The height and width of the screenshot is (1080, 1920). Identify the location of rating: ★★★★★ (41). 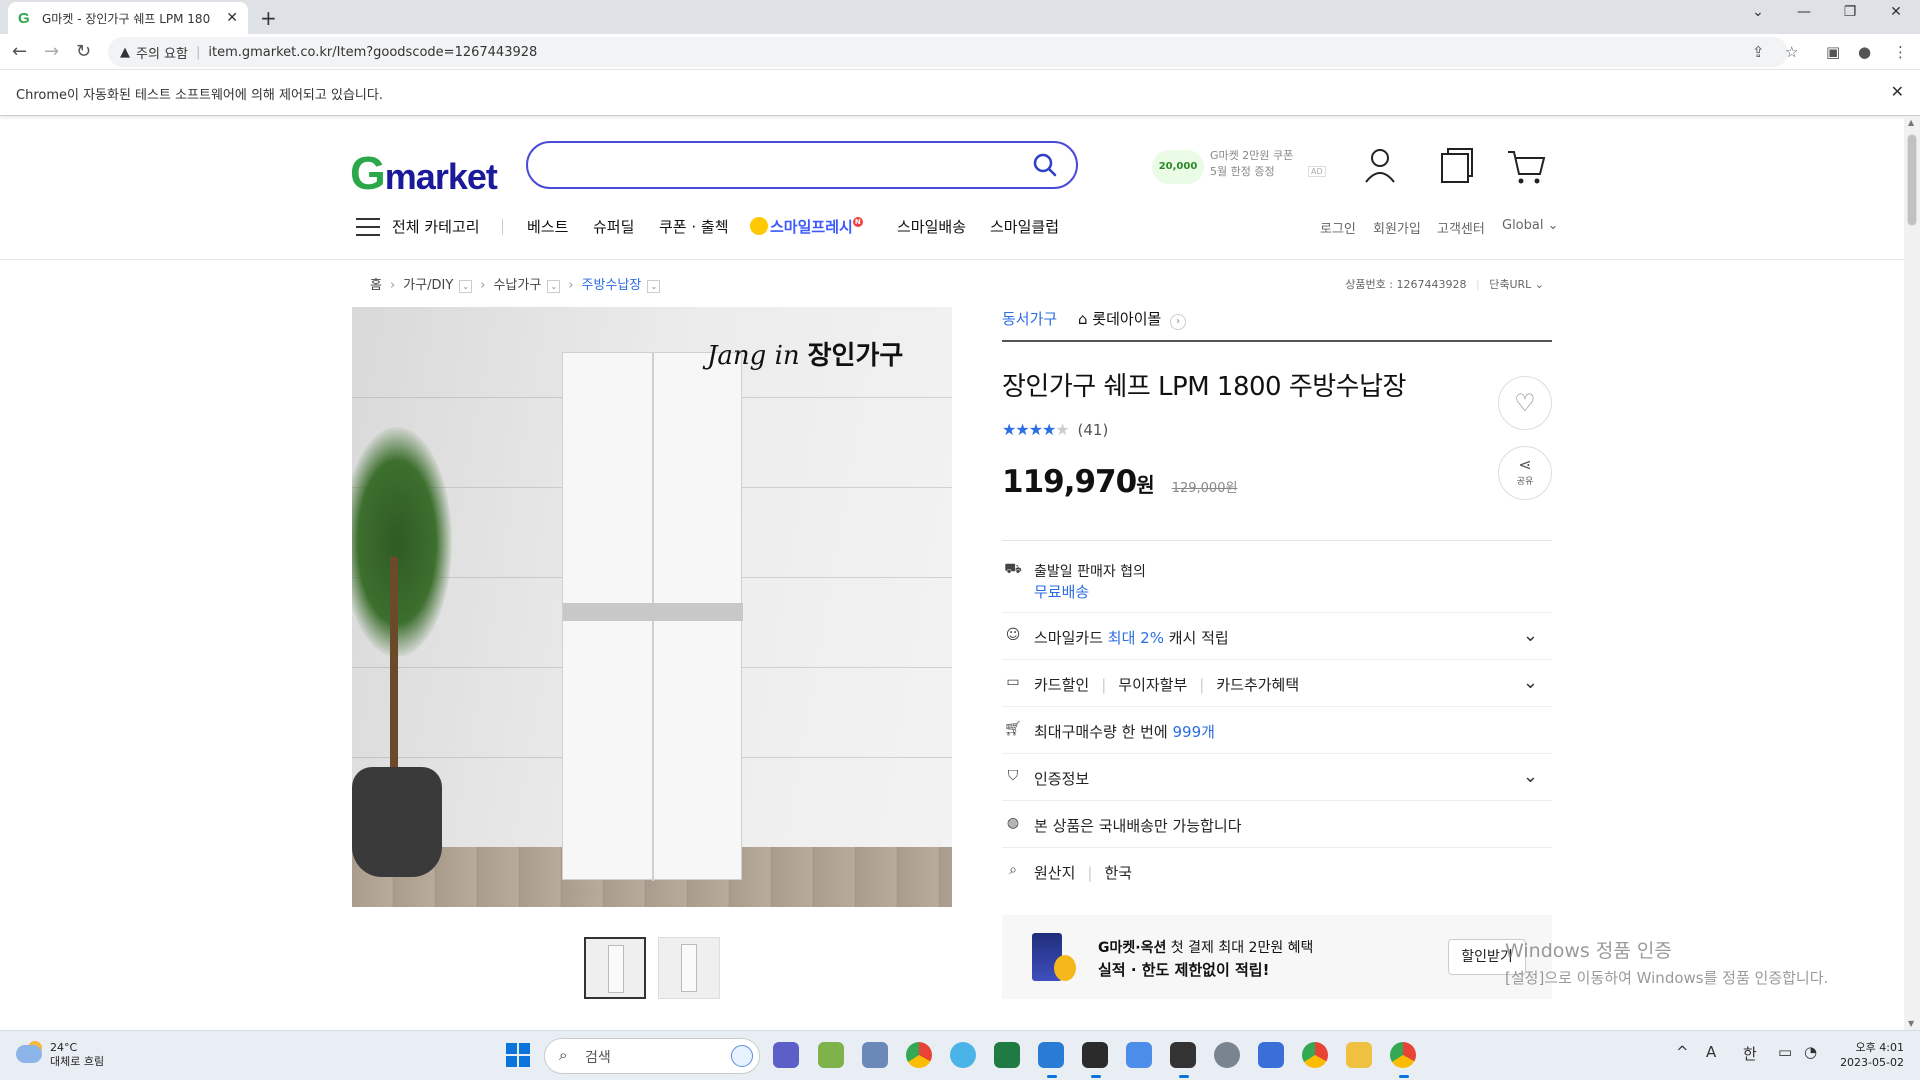
(1055, 429).